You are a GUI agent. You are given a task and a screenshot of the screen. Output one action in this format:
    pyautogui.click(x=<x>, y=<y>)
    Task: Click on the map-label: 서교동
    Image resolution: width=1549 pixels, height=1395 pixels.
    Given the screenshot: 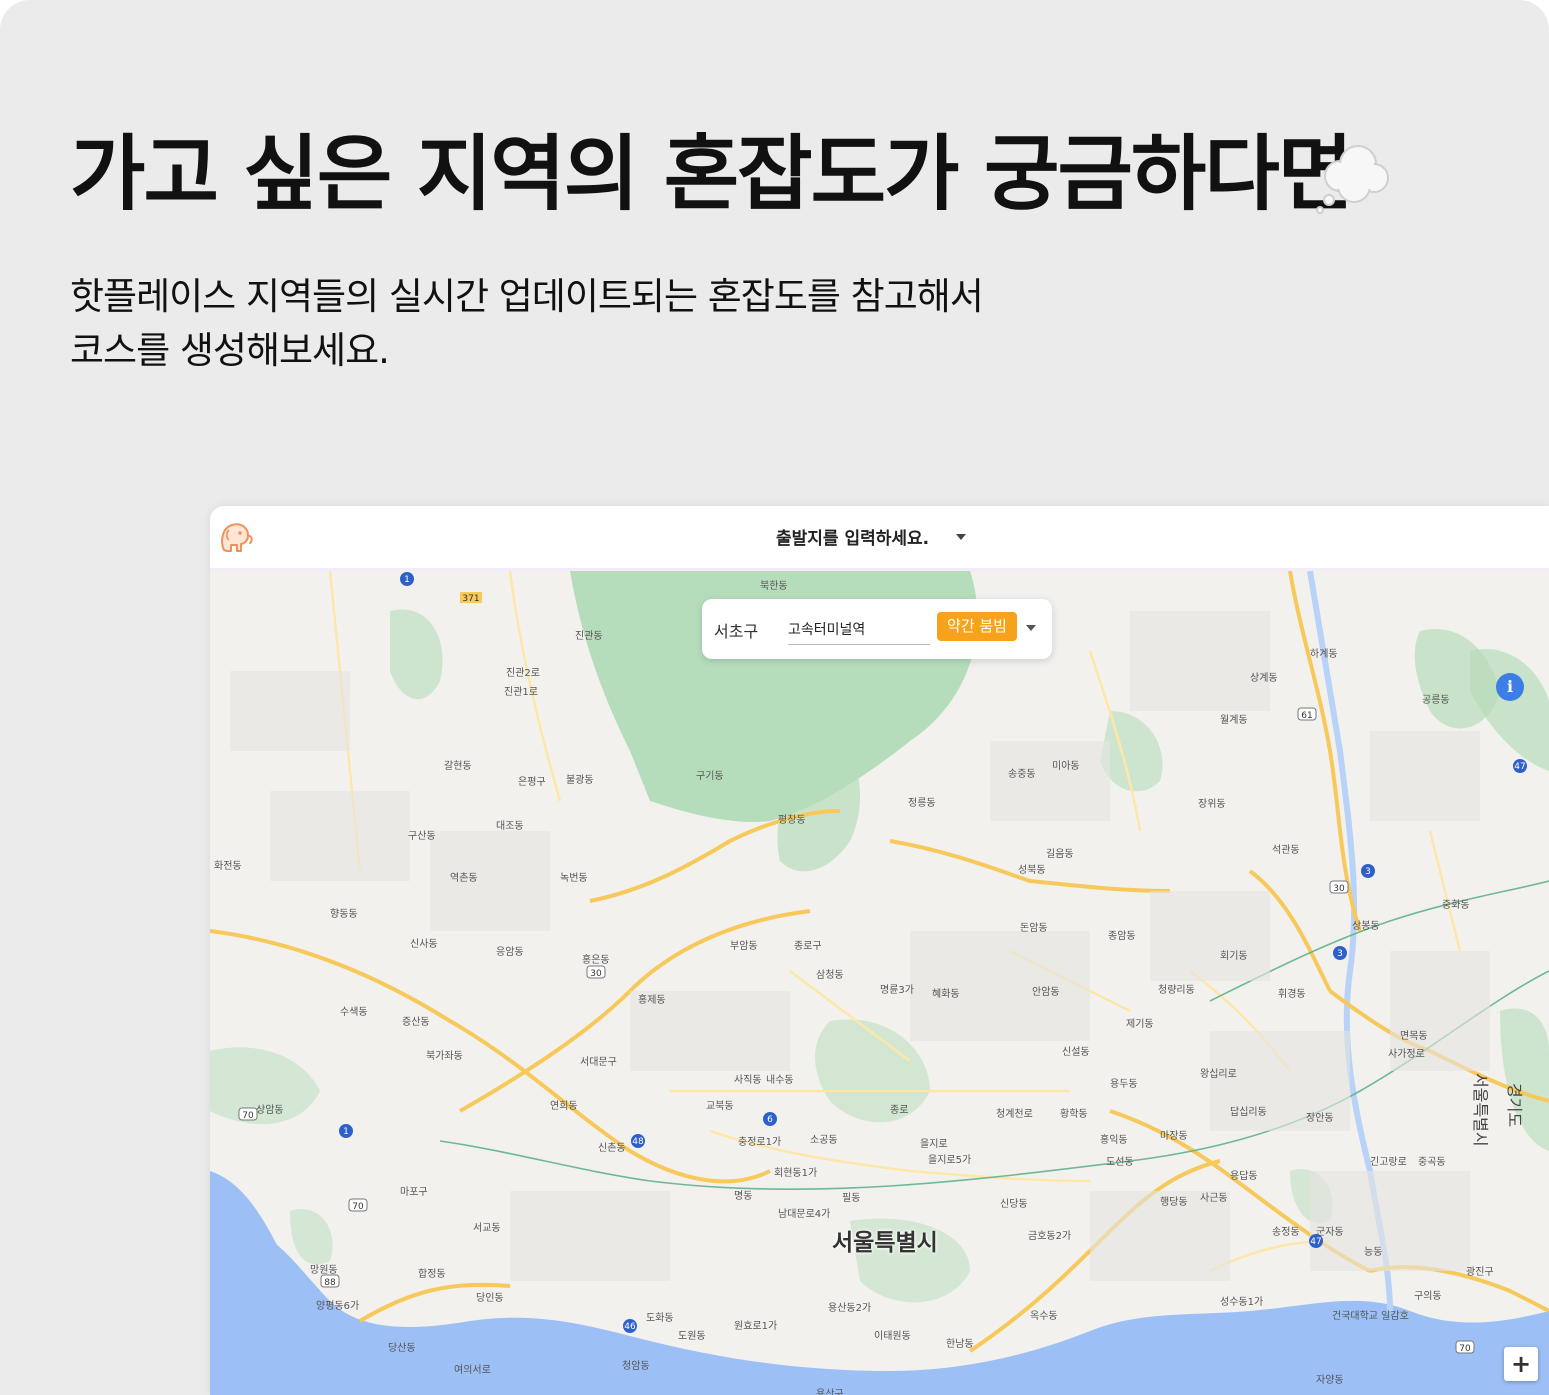 What is the action you would take?
    pyautogui.click(x=487, y=1228)
    